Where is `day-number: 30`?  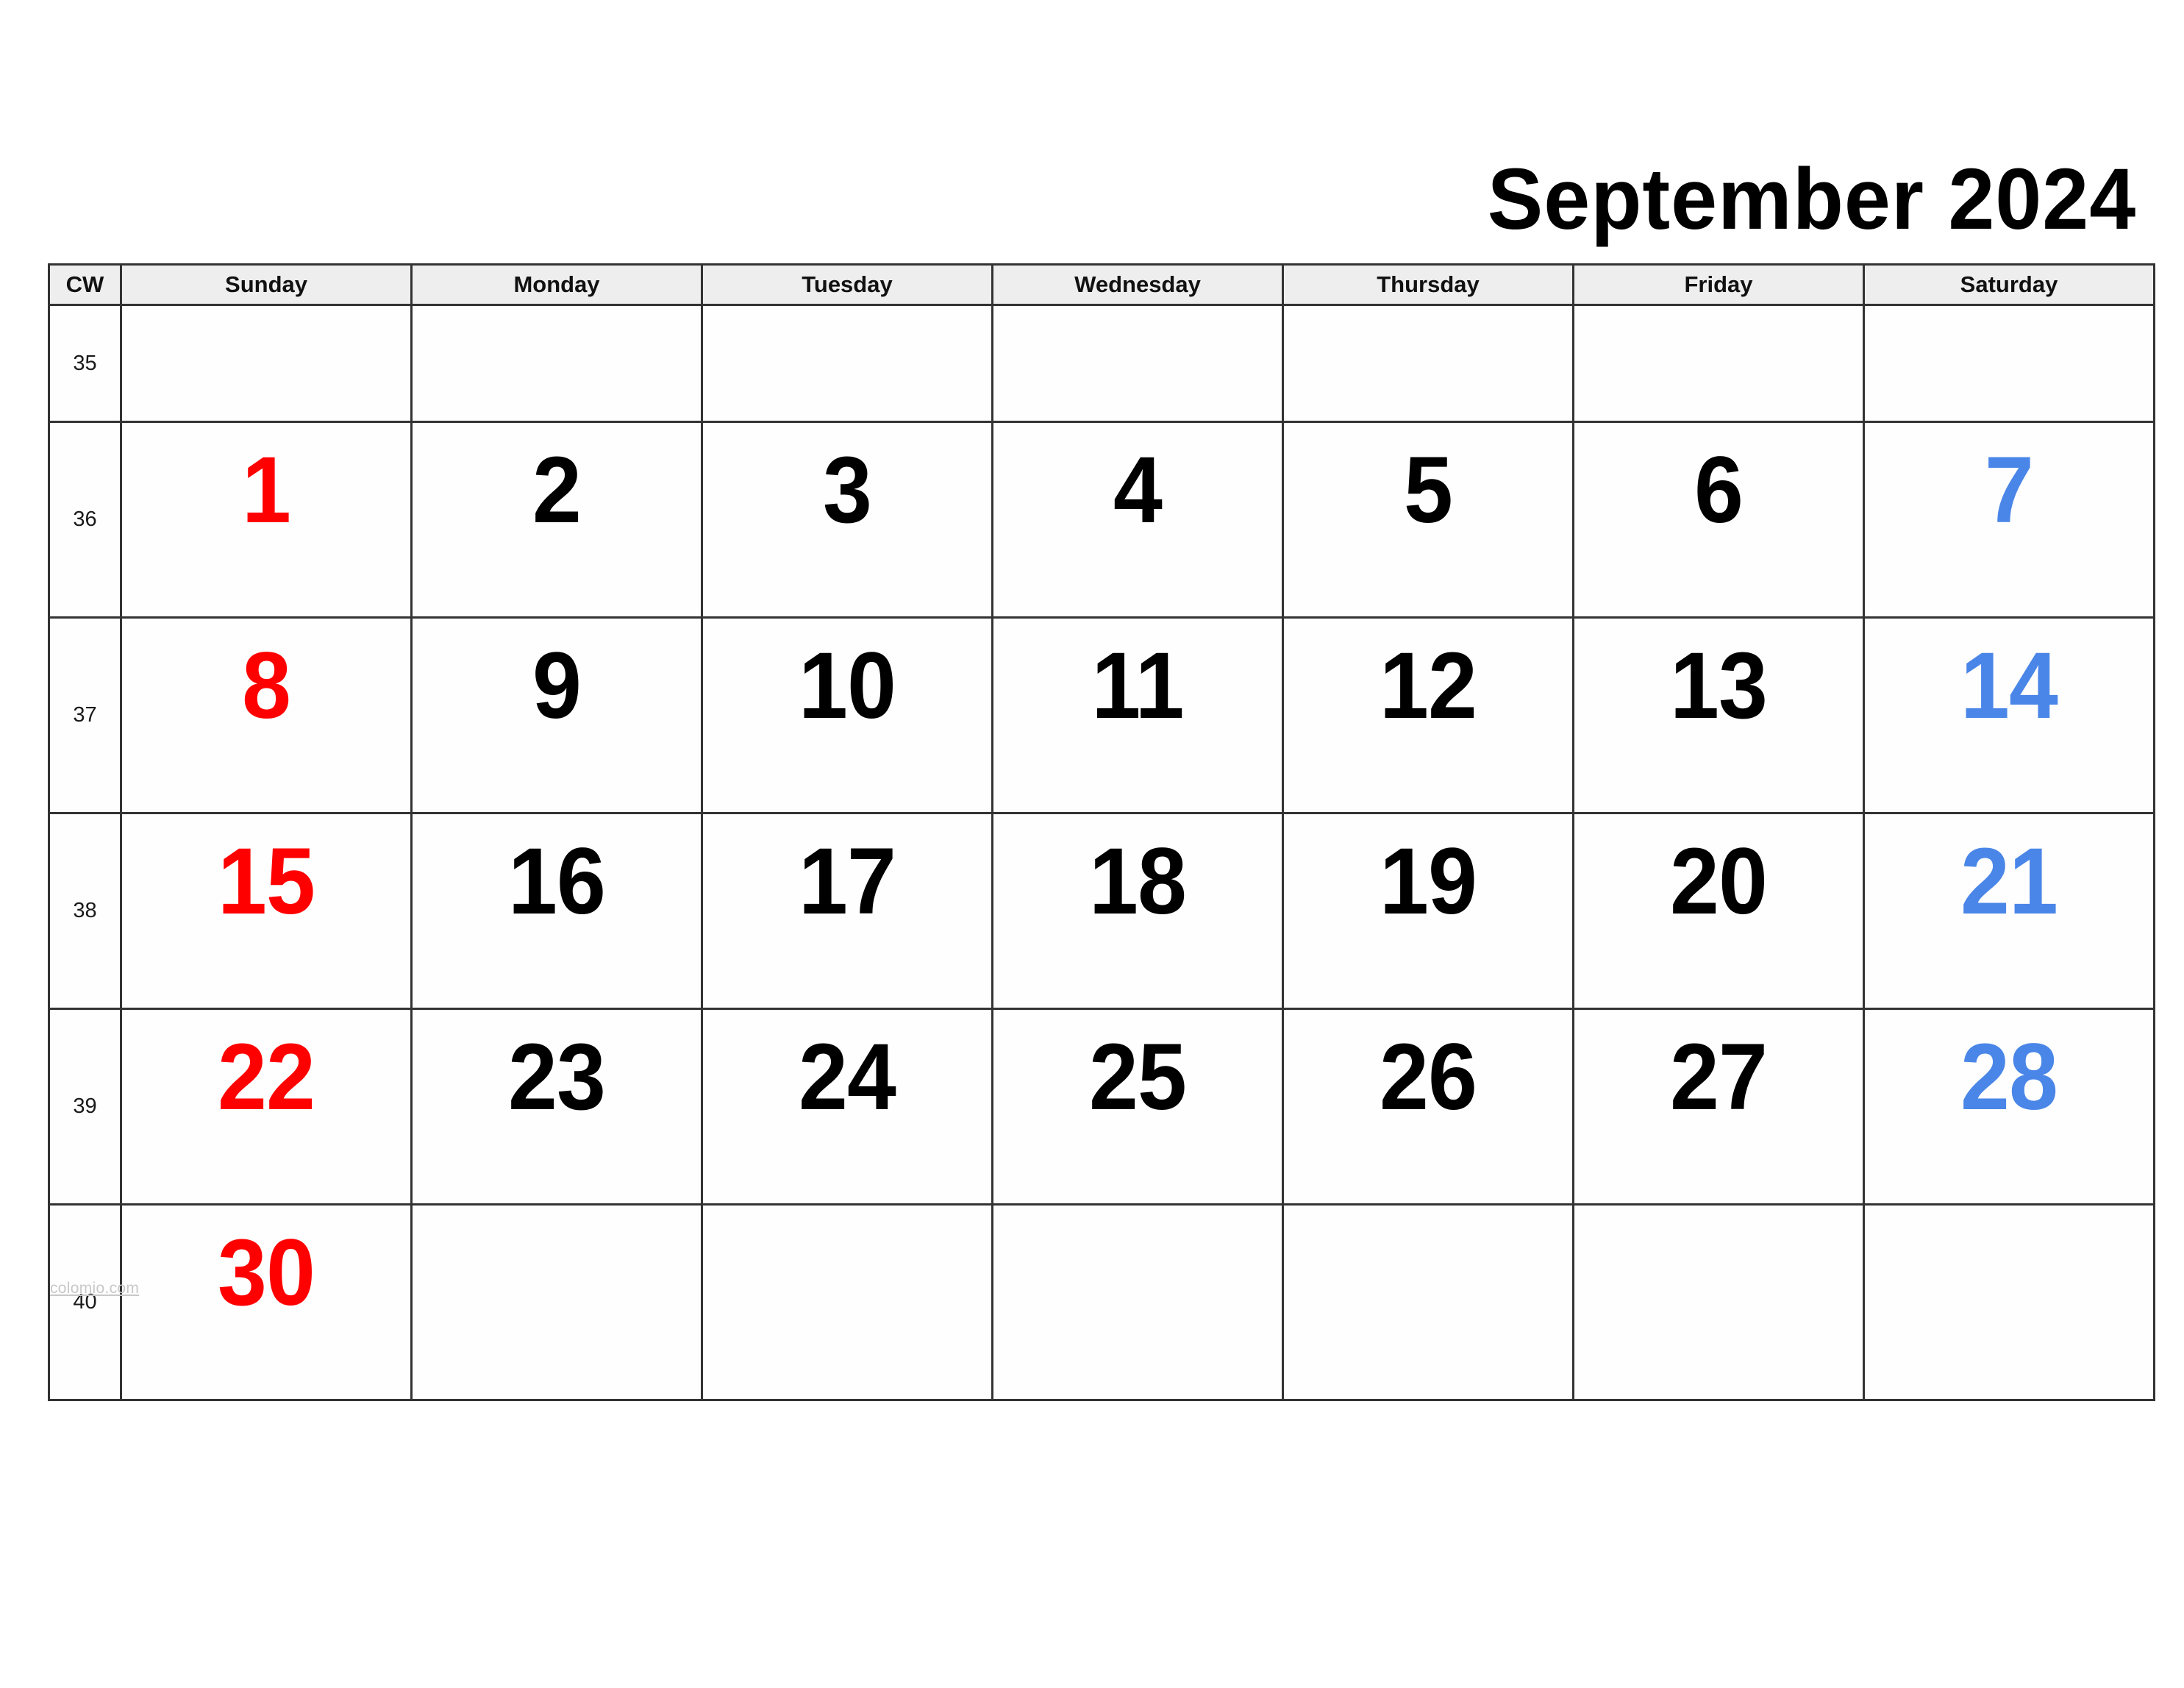 day-number: 30 is located at coordinates (266, 1272).